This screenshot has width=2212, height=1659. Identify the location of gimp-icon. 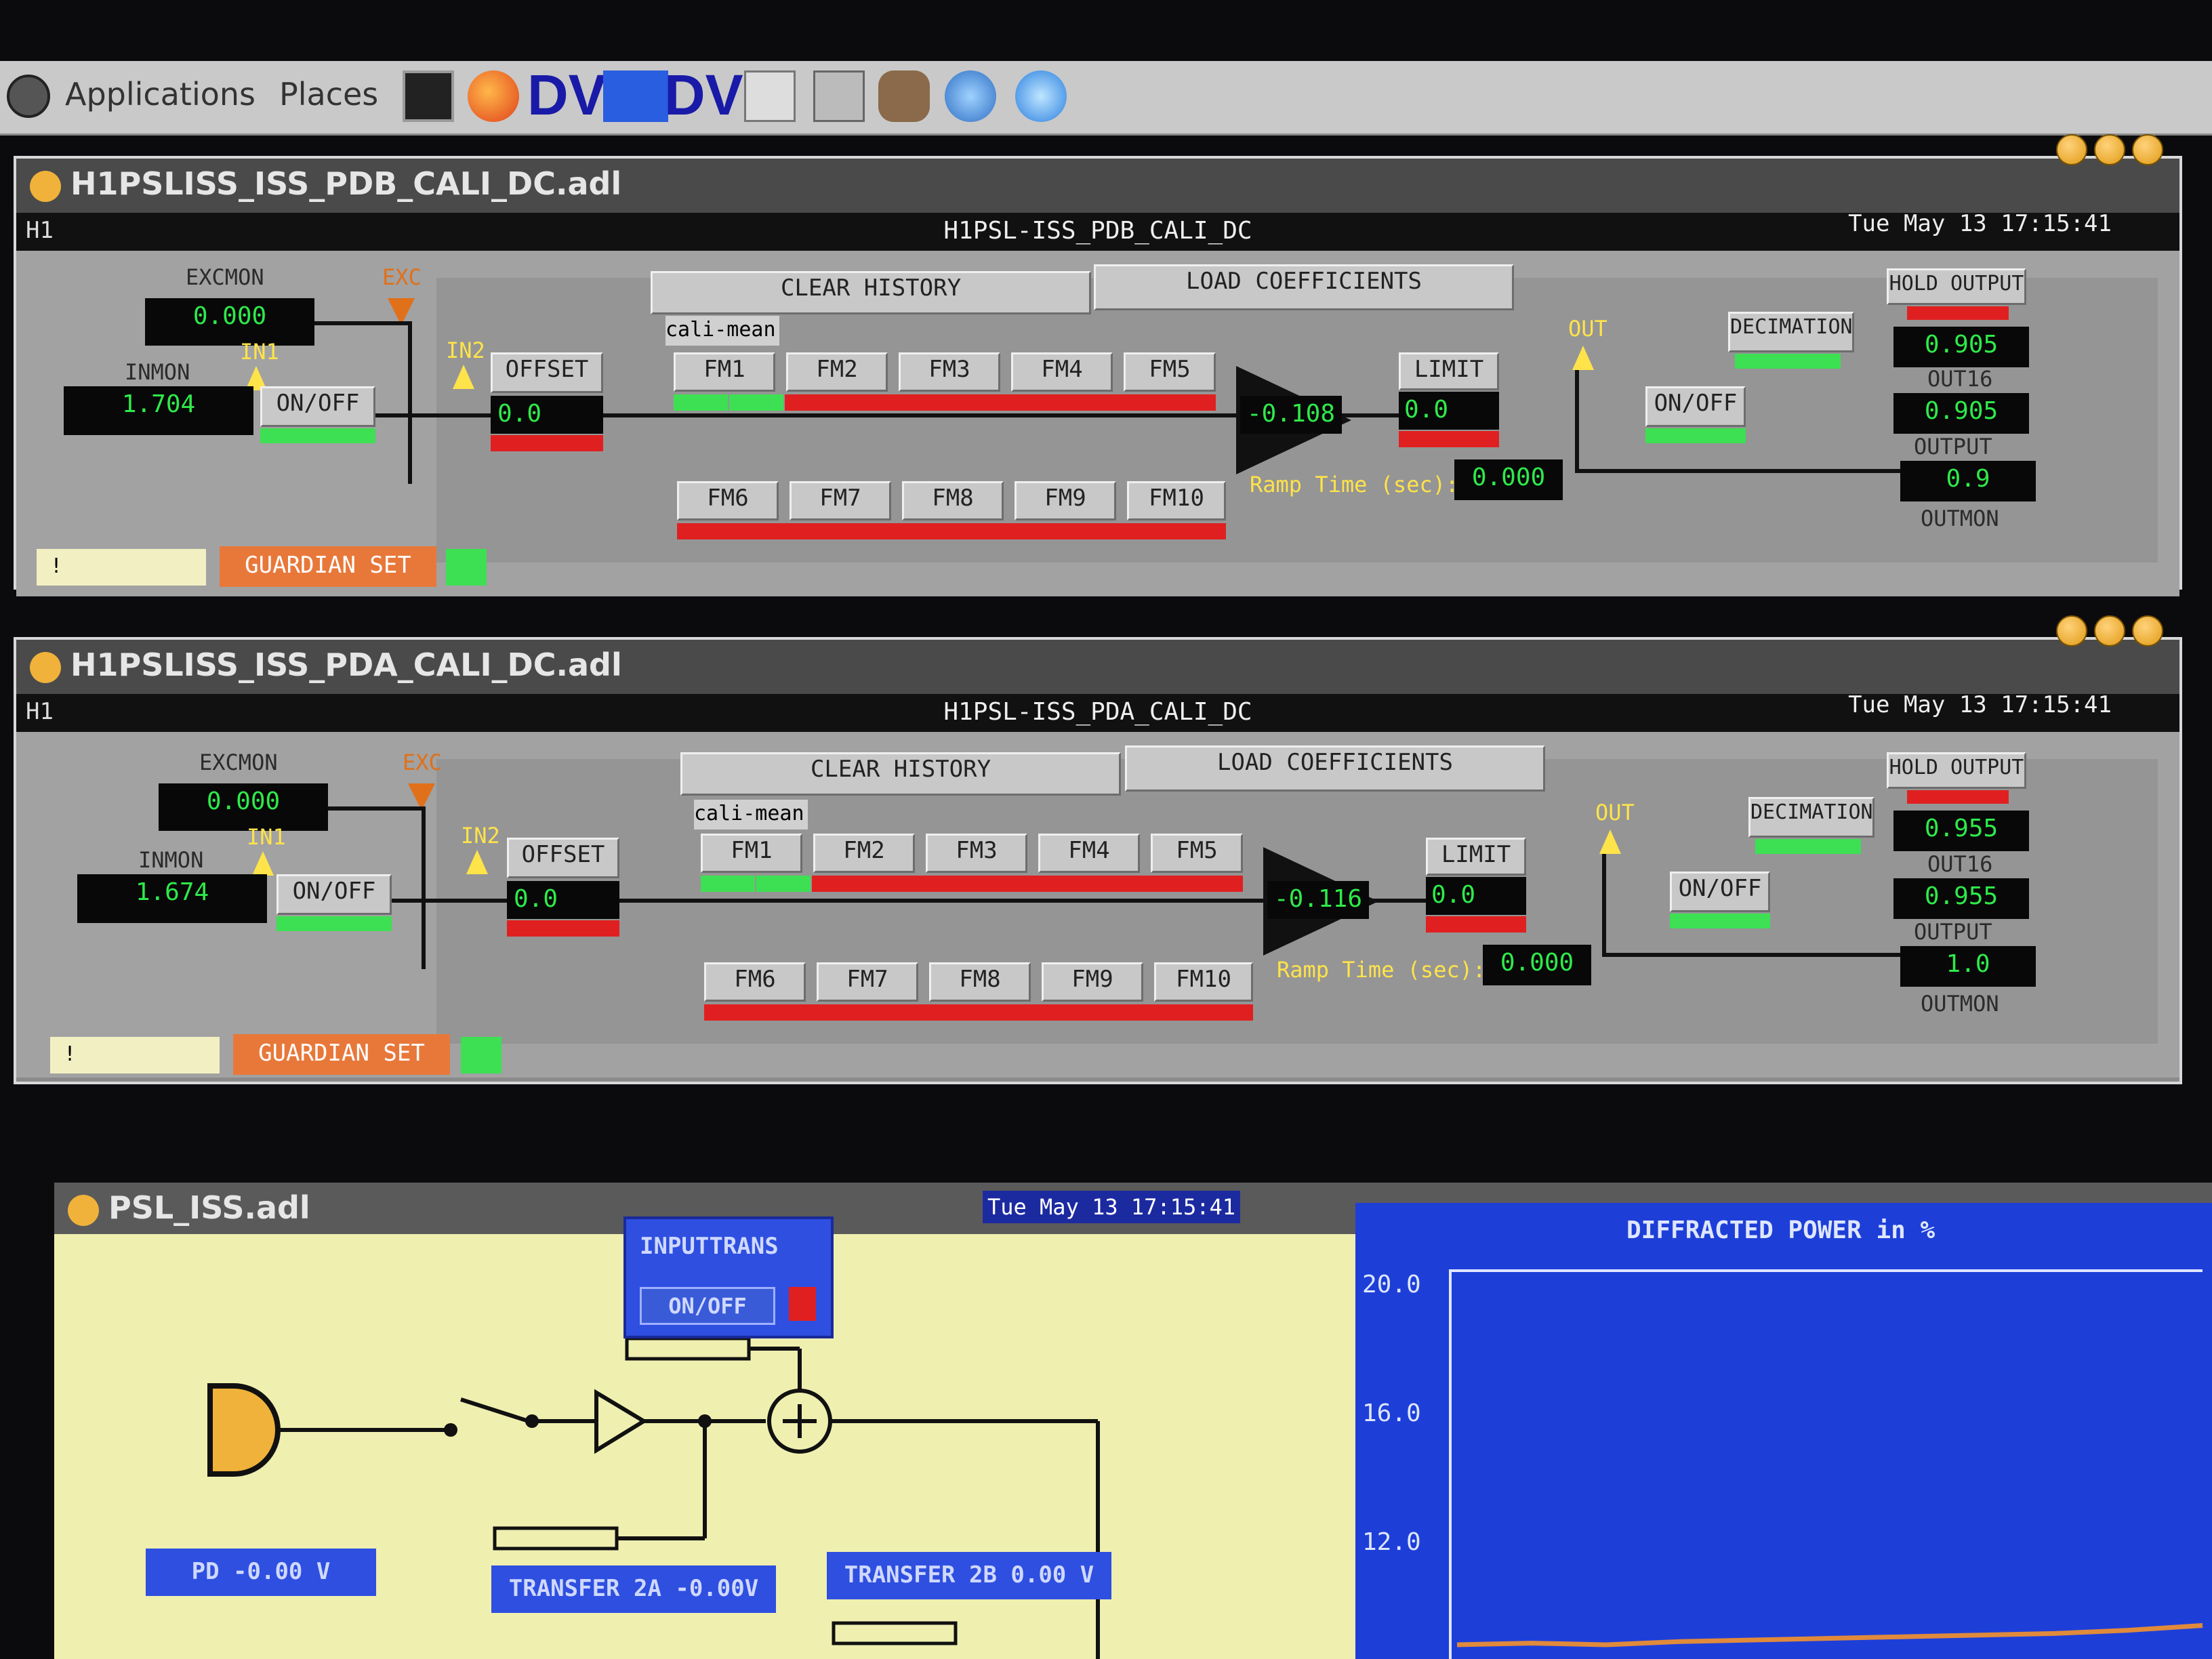
(904, 96).